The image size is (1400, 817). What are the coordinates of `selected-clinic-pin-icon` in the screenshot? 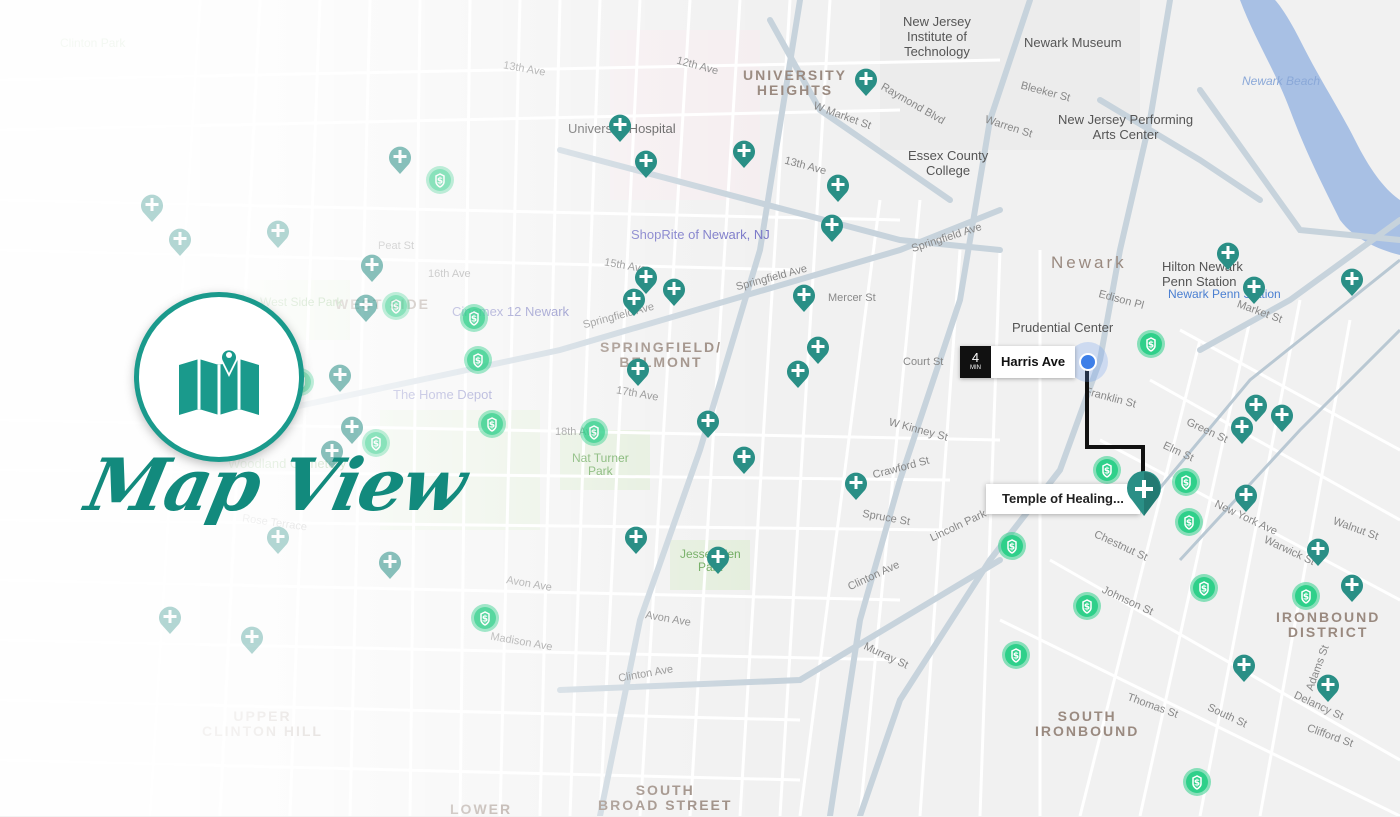 It's located at (1144, 494).